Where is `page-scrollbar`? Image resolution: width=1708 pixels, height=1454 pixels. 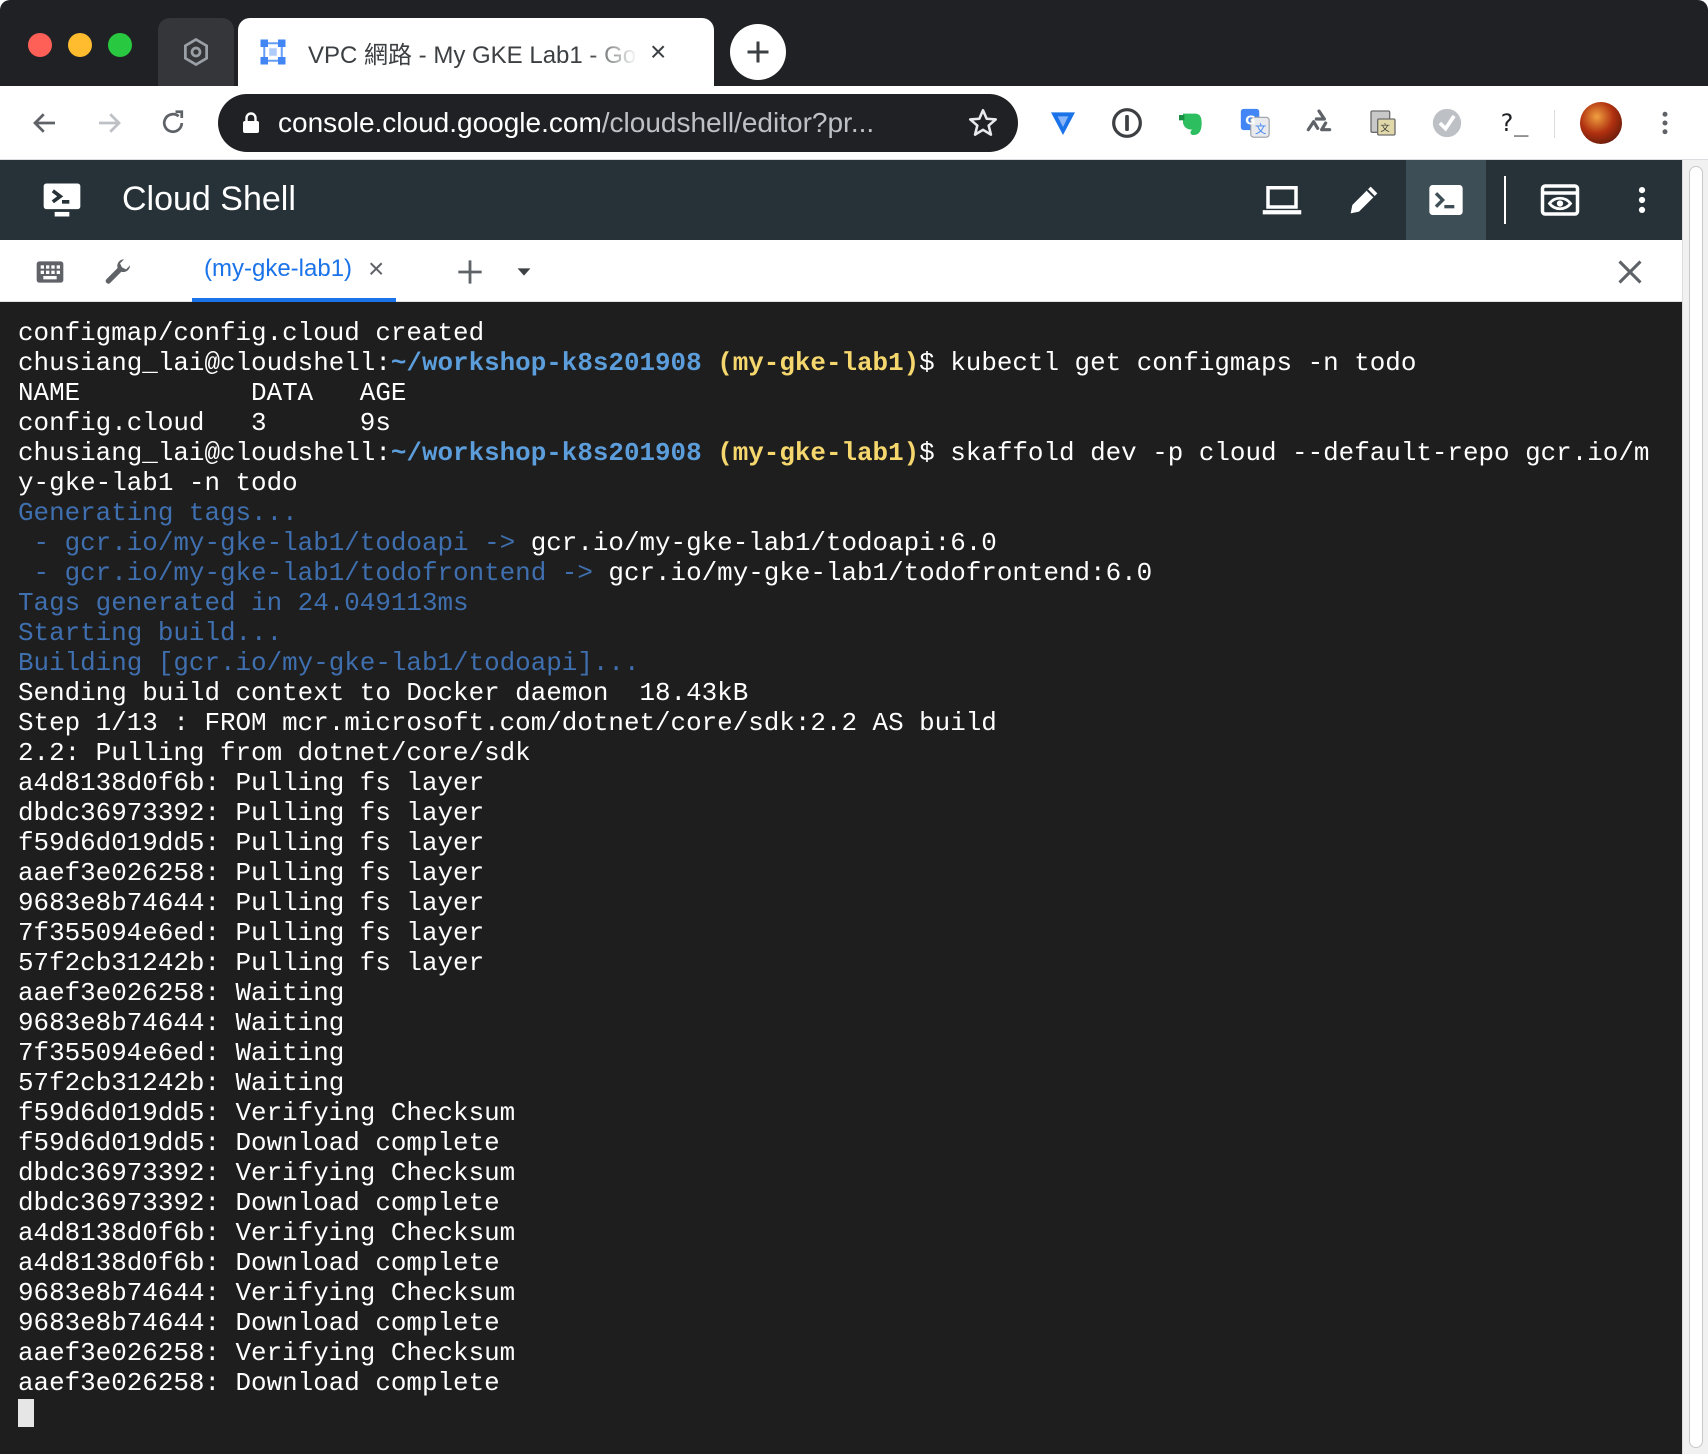
page-scrollbar is located at coordinates (1695, 807).